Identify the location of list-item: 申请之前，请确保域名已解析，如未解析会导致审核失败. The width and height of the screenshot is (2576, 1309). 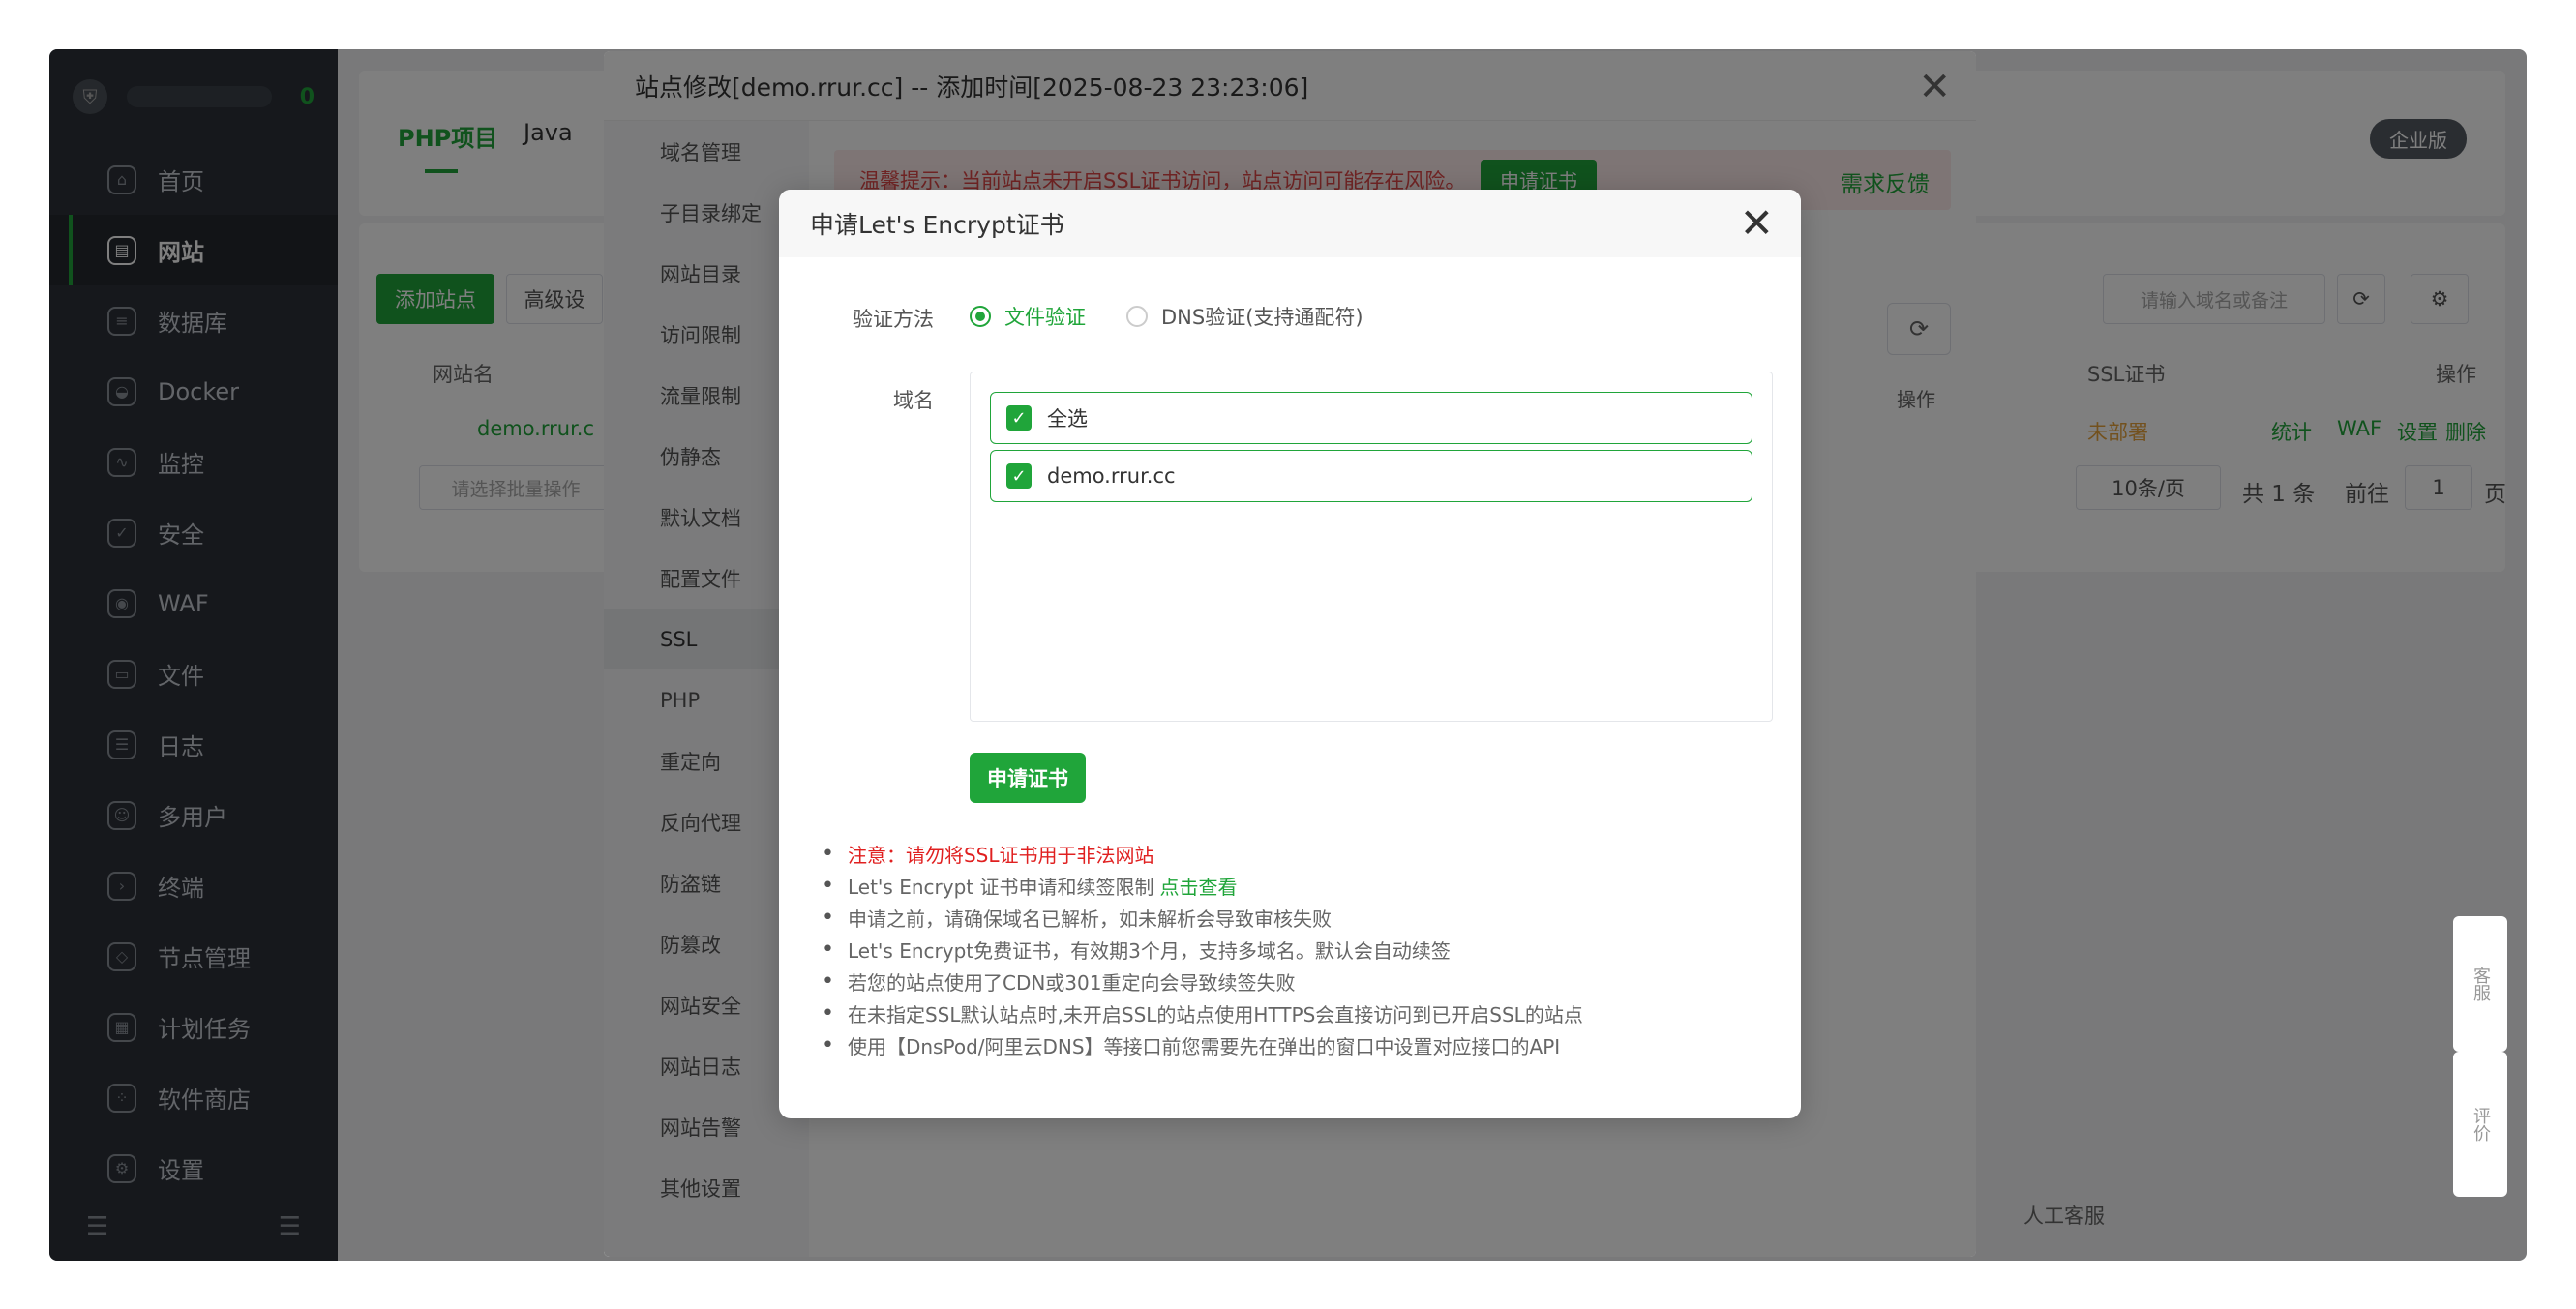
(1202, 918).